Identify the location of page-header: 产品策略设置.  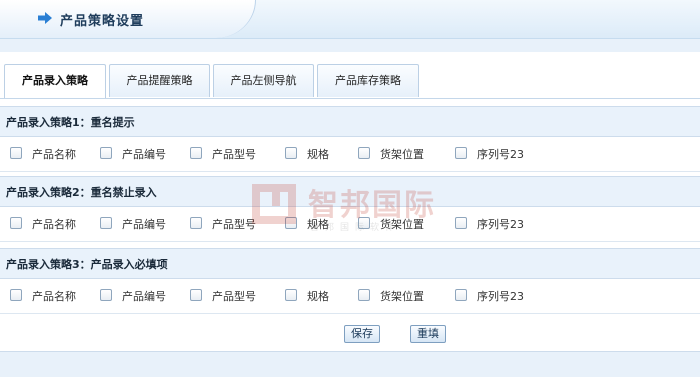
(350, 19).